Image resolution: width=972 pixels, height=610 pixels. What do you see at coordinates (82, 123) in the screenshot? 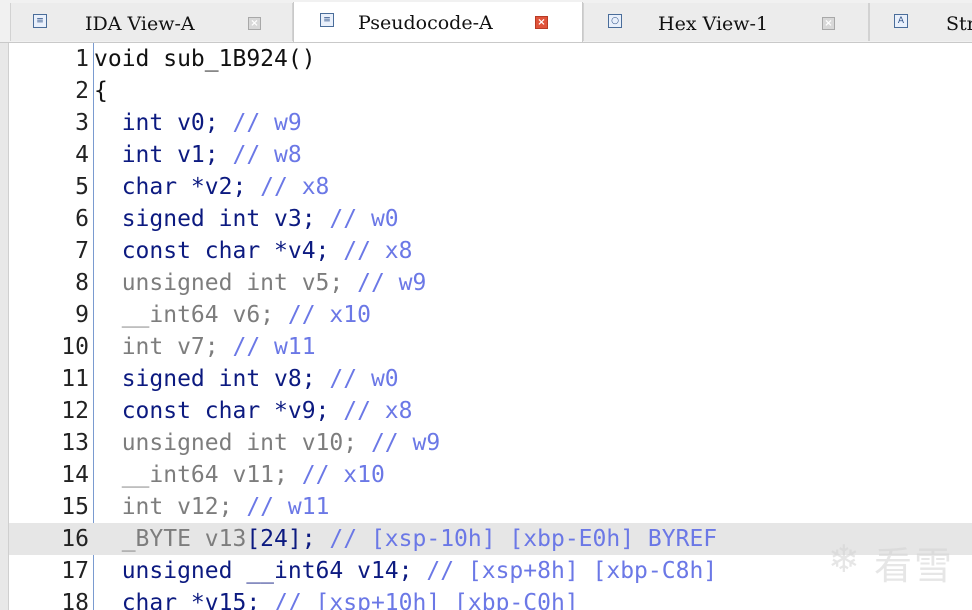
I see `line-number: 3` at bounding box center [82, 123].